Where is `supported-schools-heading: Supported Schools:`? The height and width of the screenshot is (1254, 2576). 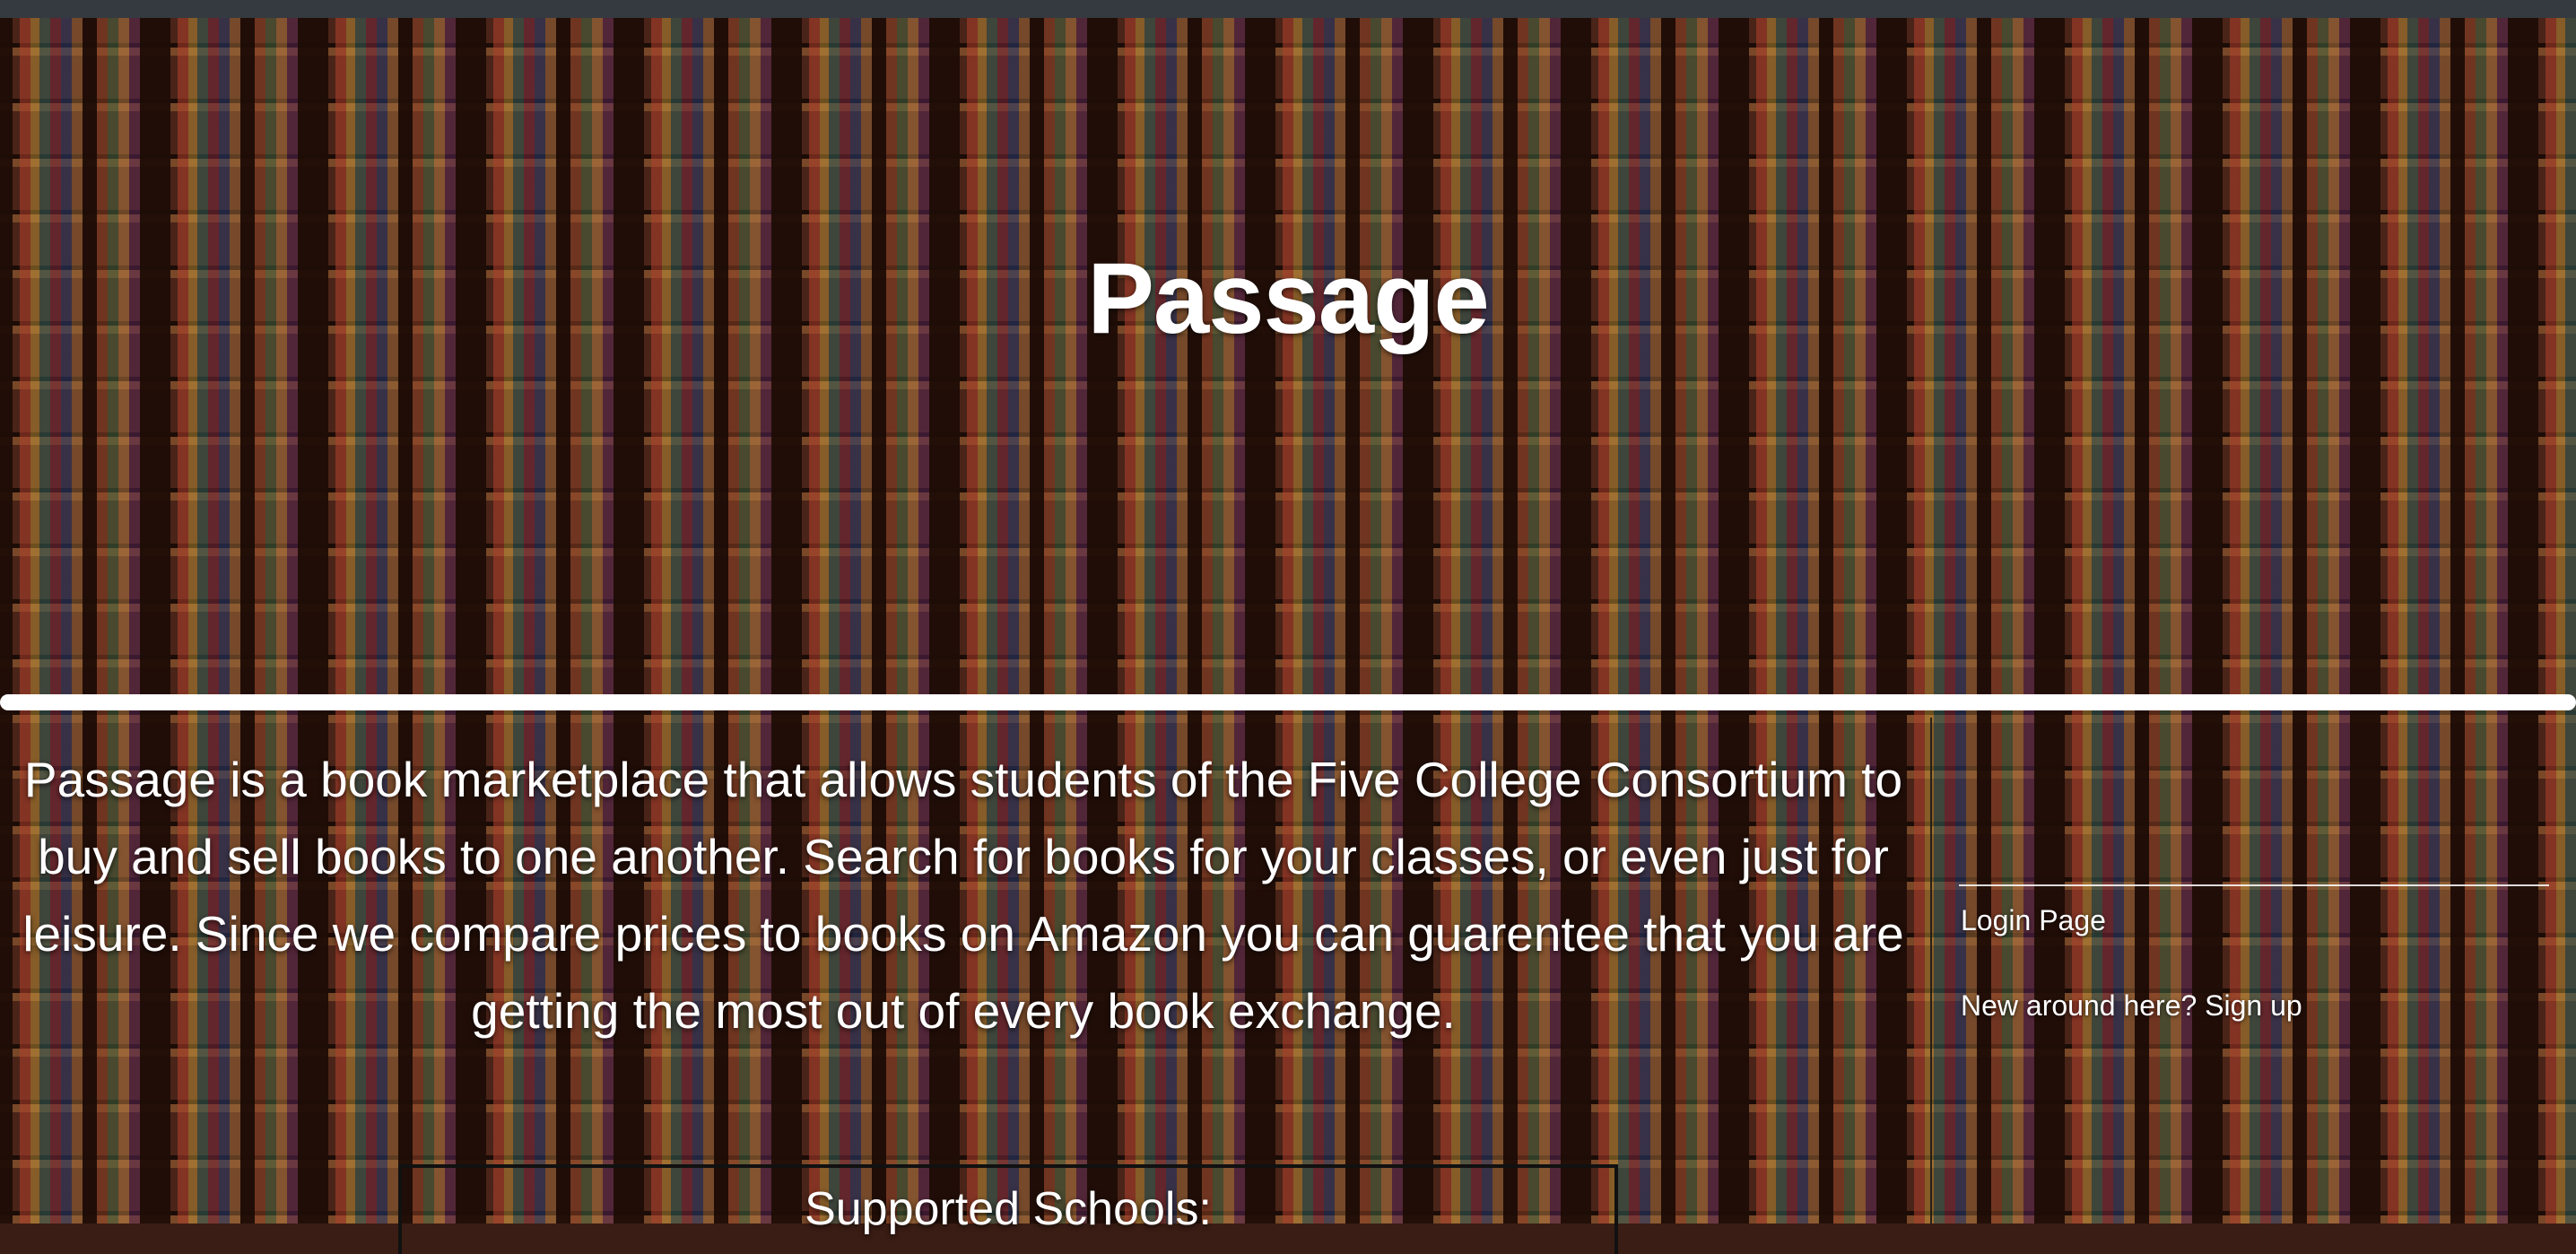
supported-schools-heading: Supported Schools: is located at coordinates (1008, 1209).